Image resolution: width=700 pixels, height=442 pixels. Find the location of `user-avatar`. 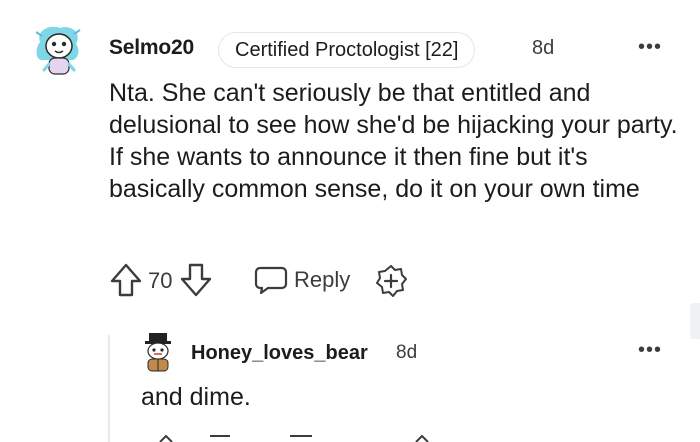

user-avatar is located at coordinates (58, 50).